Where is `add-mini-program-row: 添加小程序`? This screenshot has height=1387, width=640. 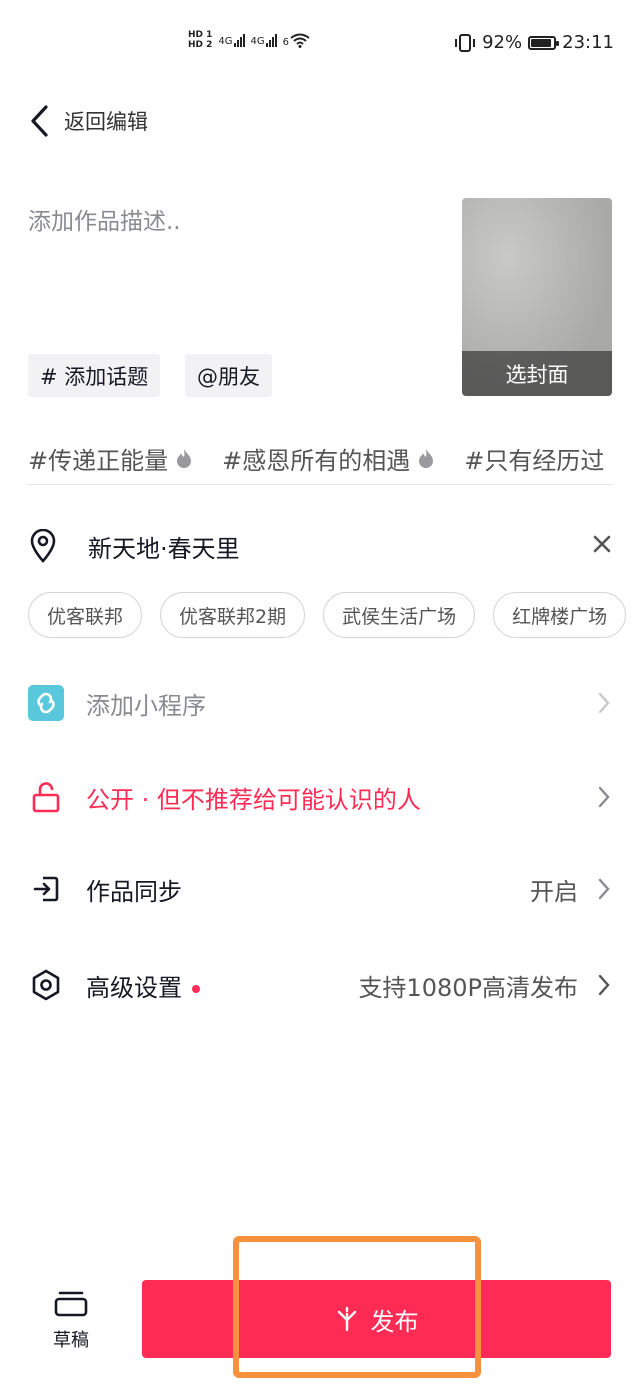
add-mini-program-row: 添加小程序 is located at coordinates (320, 703).